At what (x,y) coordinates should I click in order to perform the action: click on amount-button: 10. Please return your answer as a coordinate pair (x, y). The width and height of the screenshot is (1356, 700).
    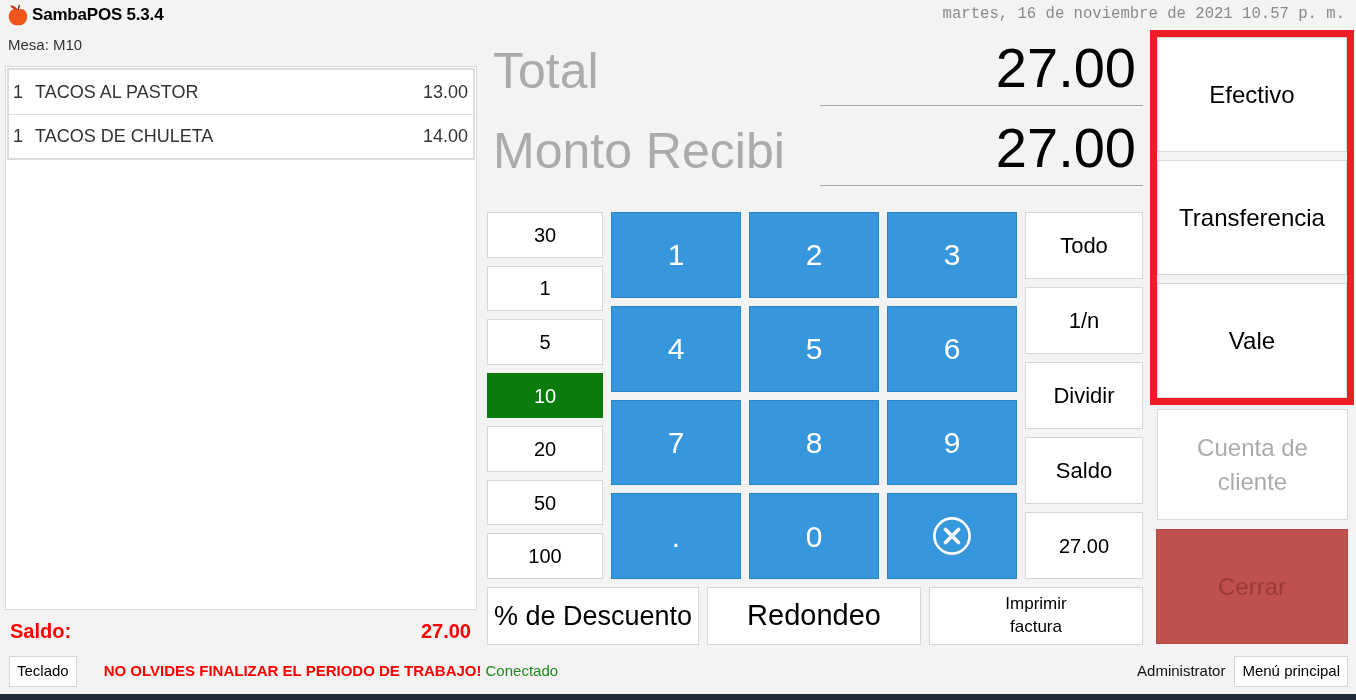
    Looking at the image, I should click on (545, 395).